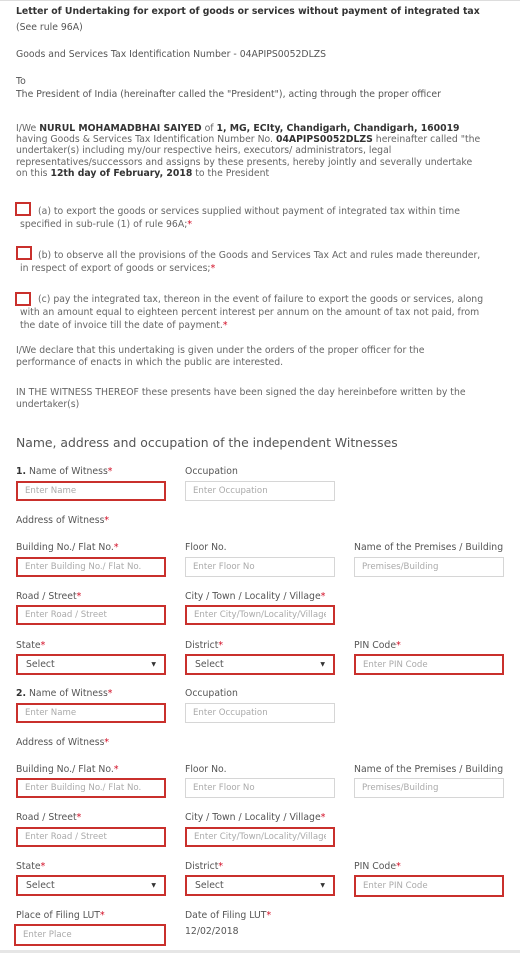 Image resolution: width=520 pixels, height=953 pixels. Describe the element at coordinates (206, 769) in the screenshot. I see `witness-2-floor-label: Floor No.` at that location.